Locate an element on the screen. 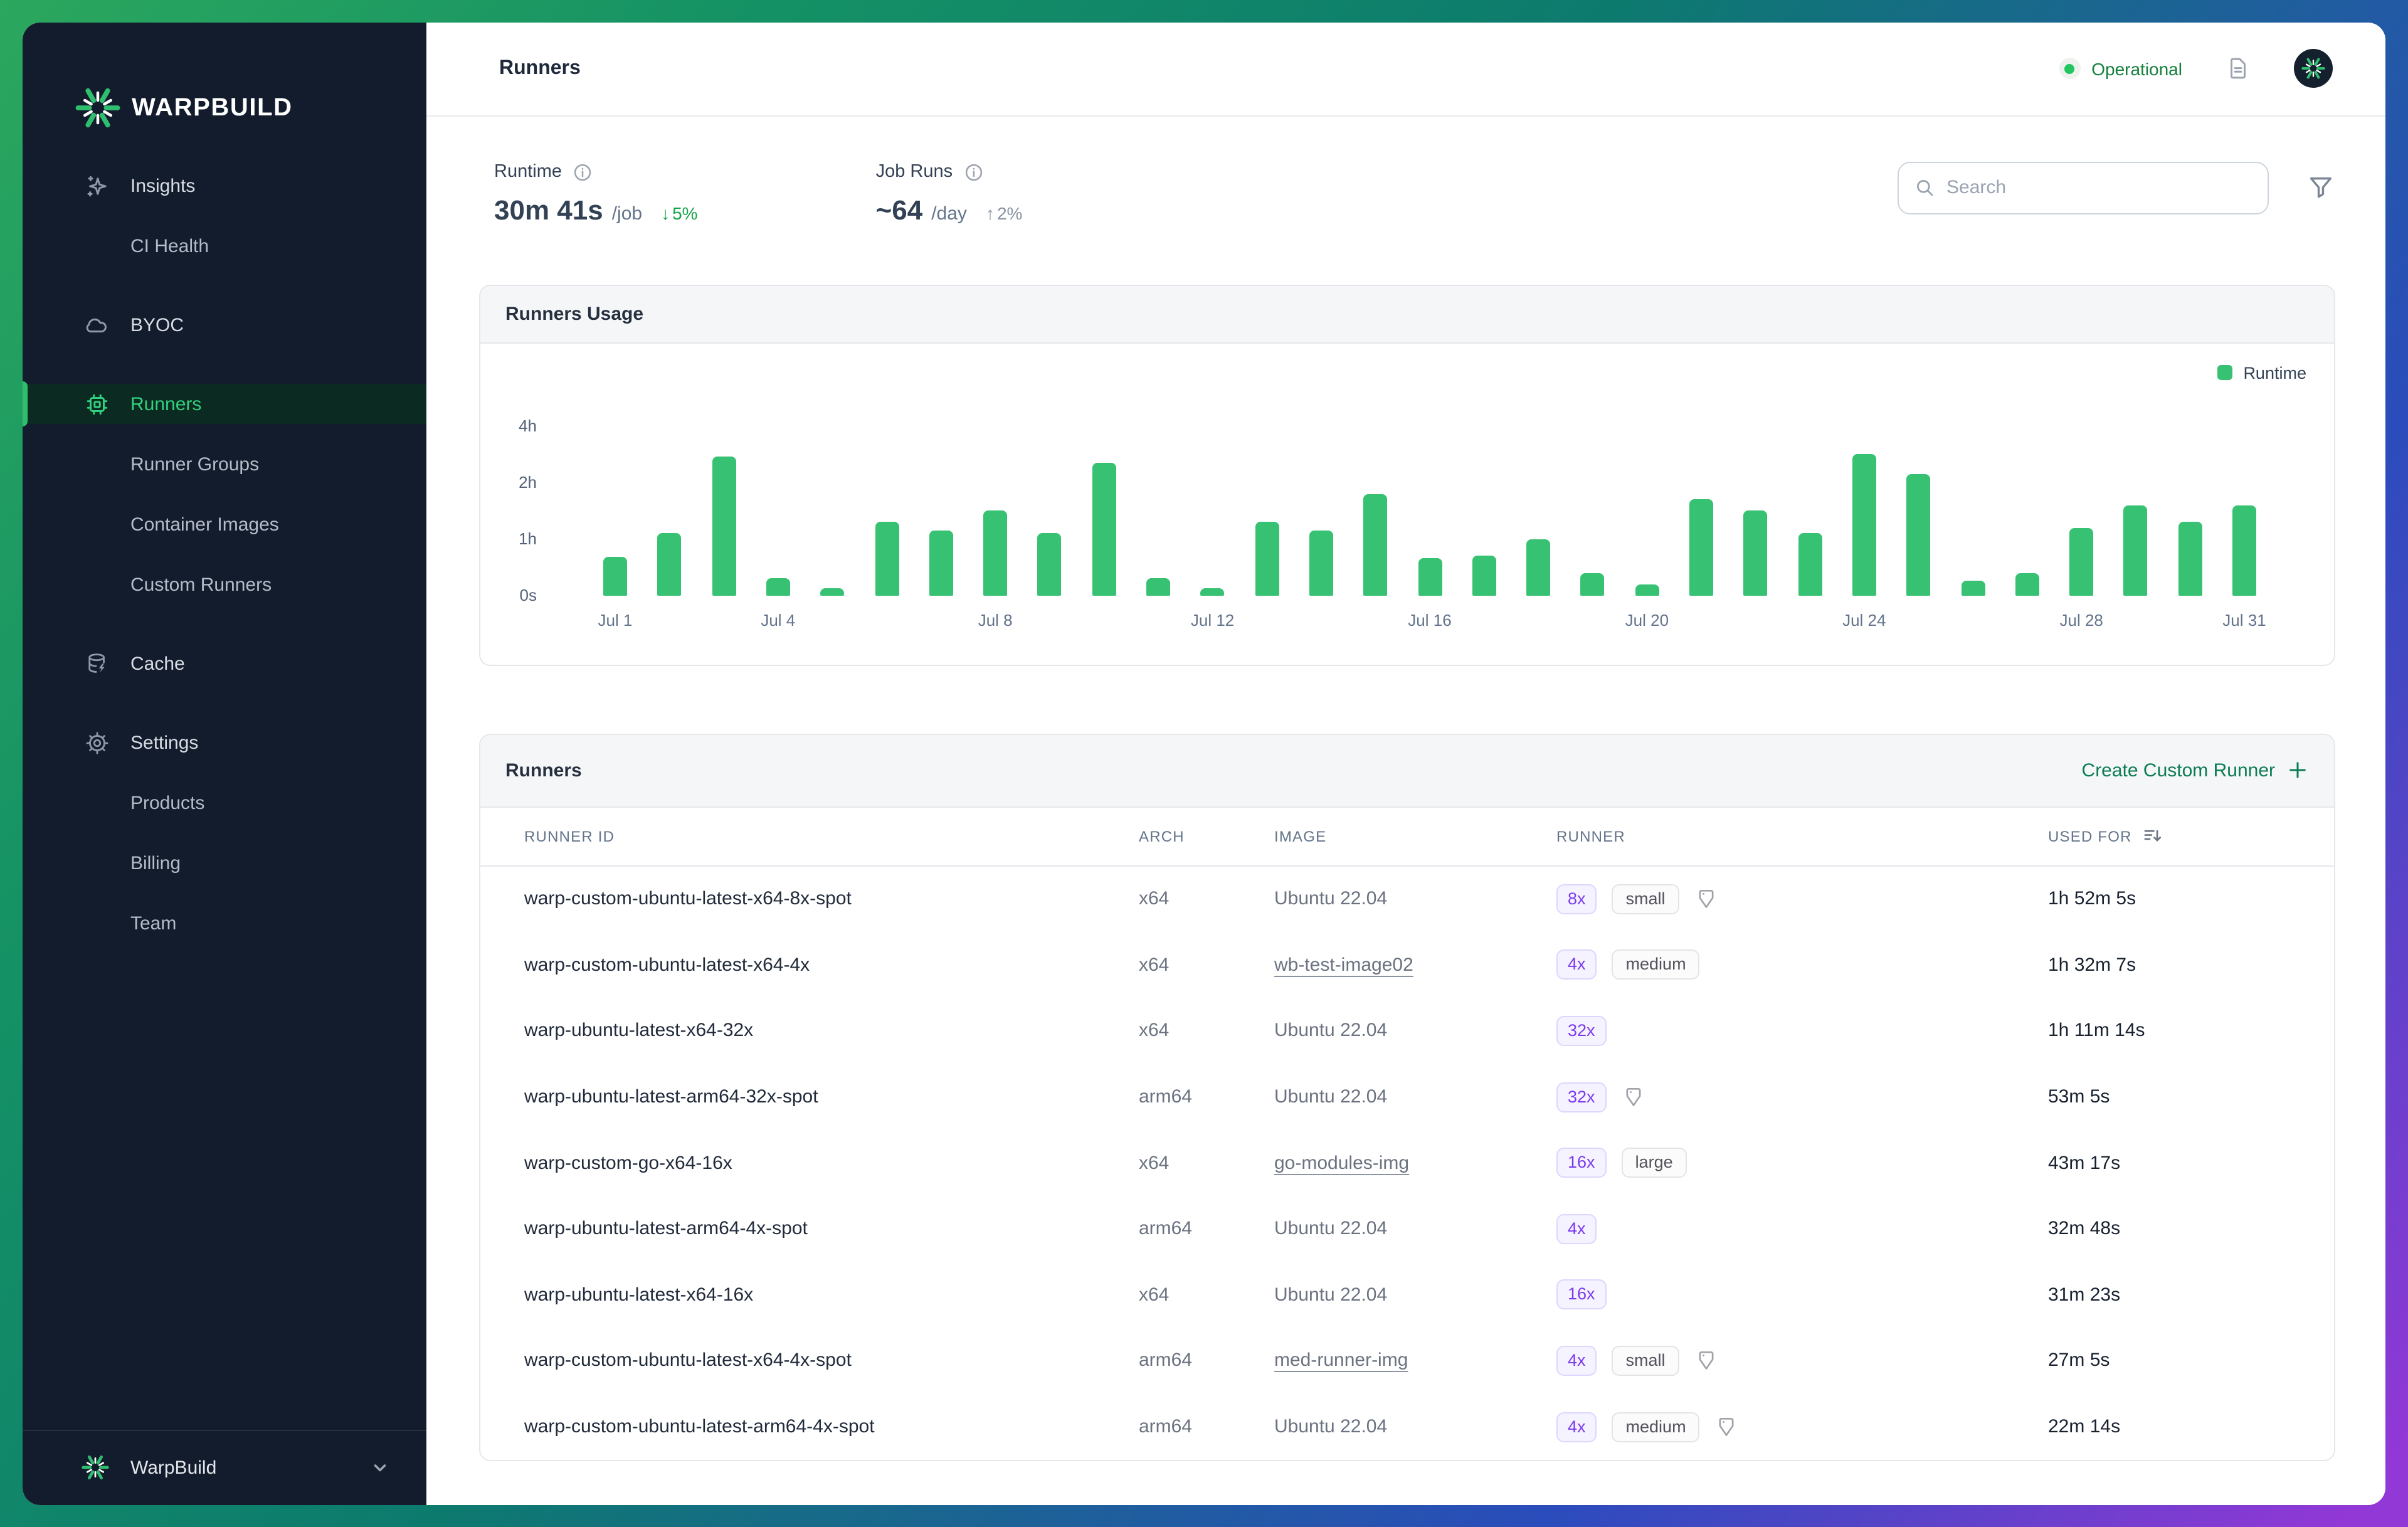 This screenshot has width=2408, height=1527. image-link: wb-test-image02 is located at coordinates (1343, 965).